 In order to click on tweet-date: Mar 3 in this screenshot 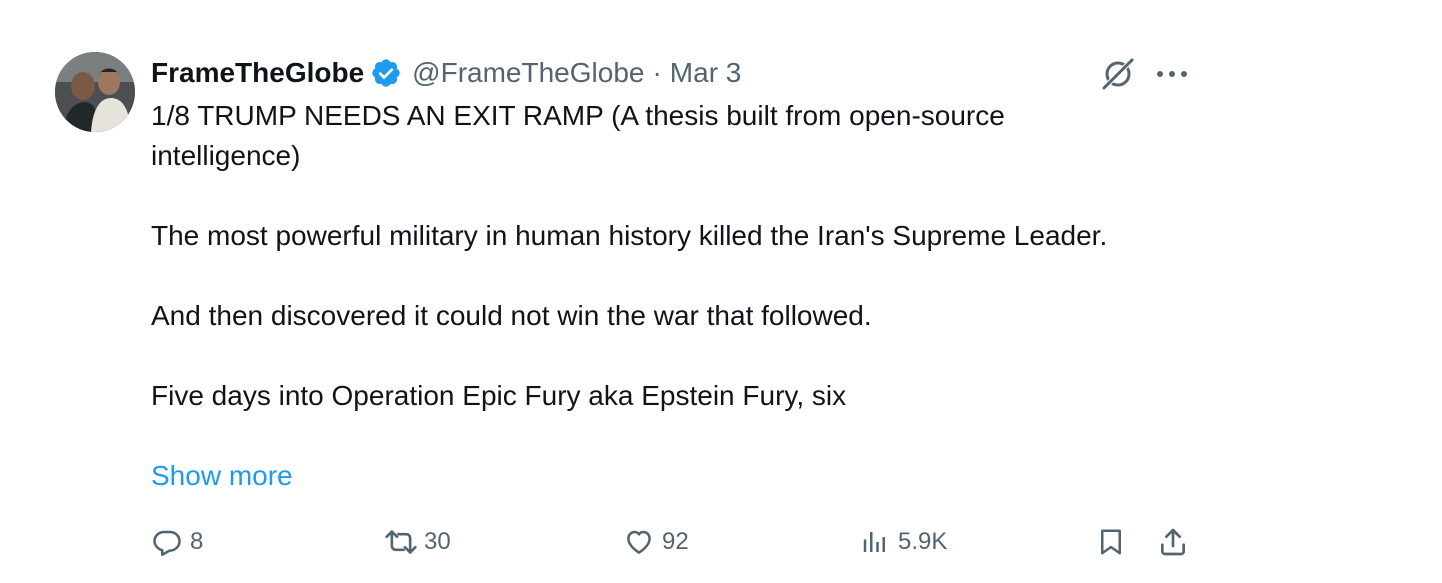, I will do `click(706, 73)`.